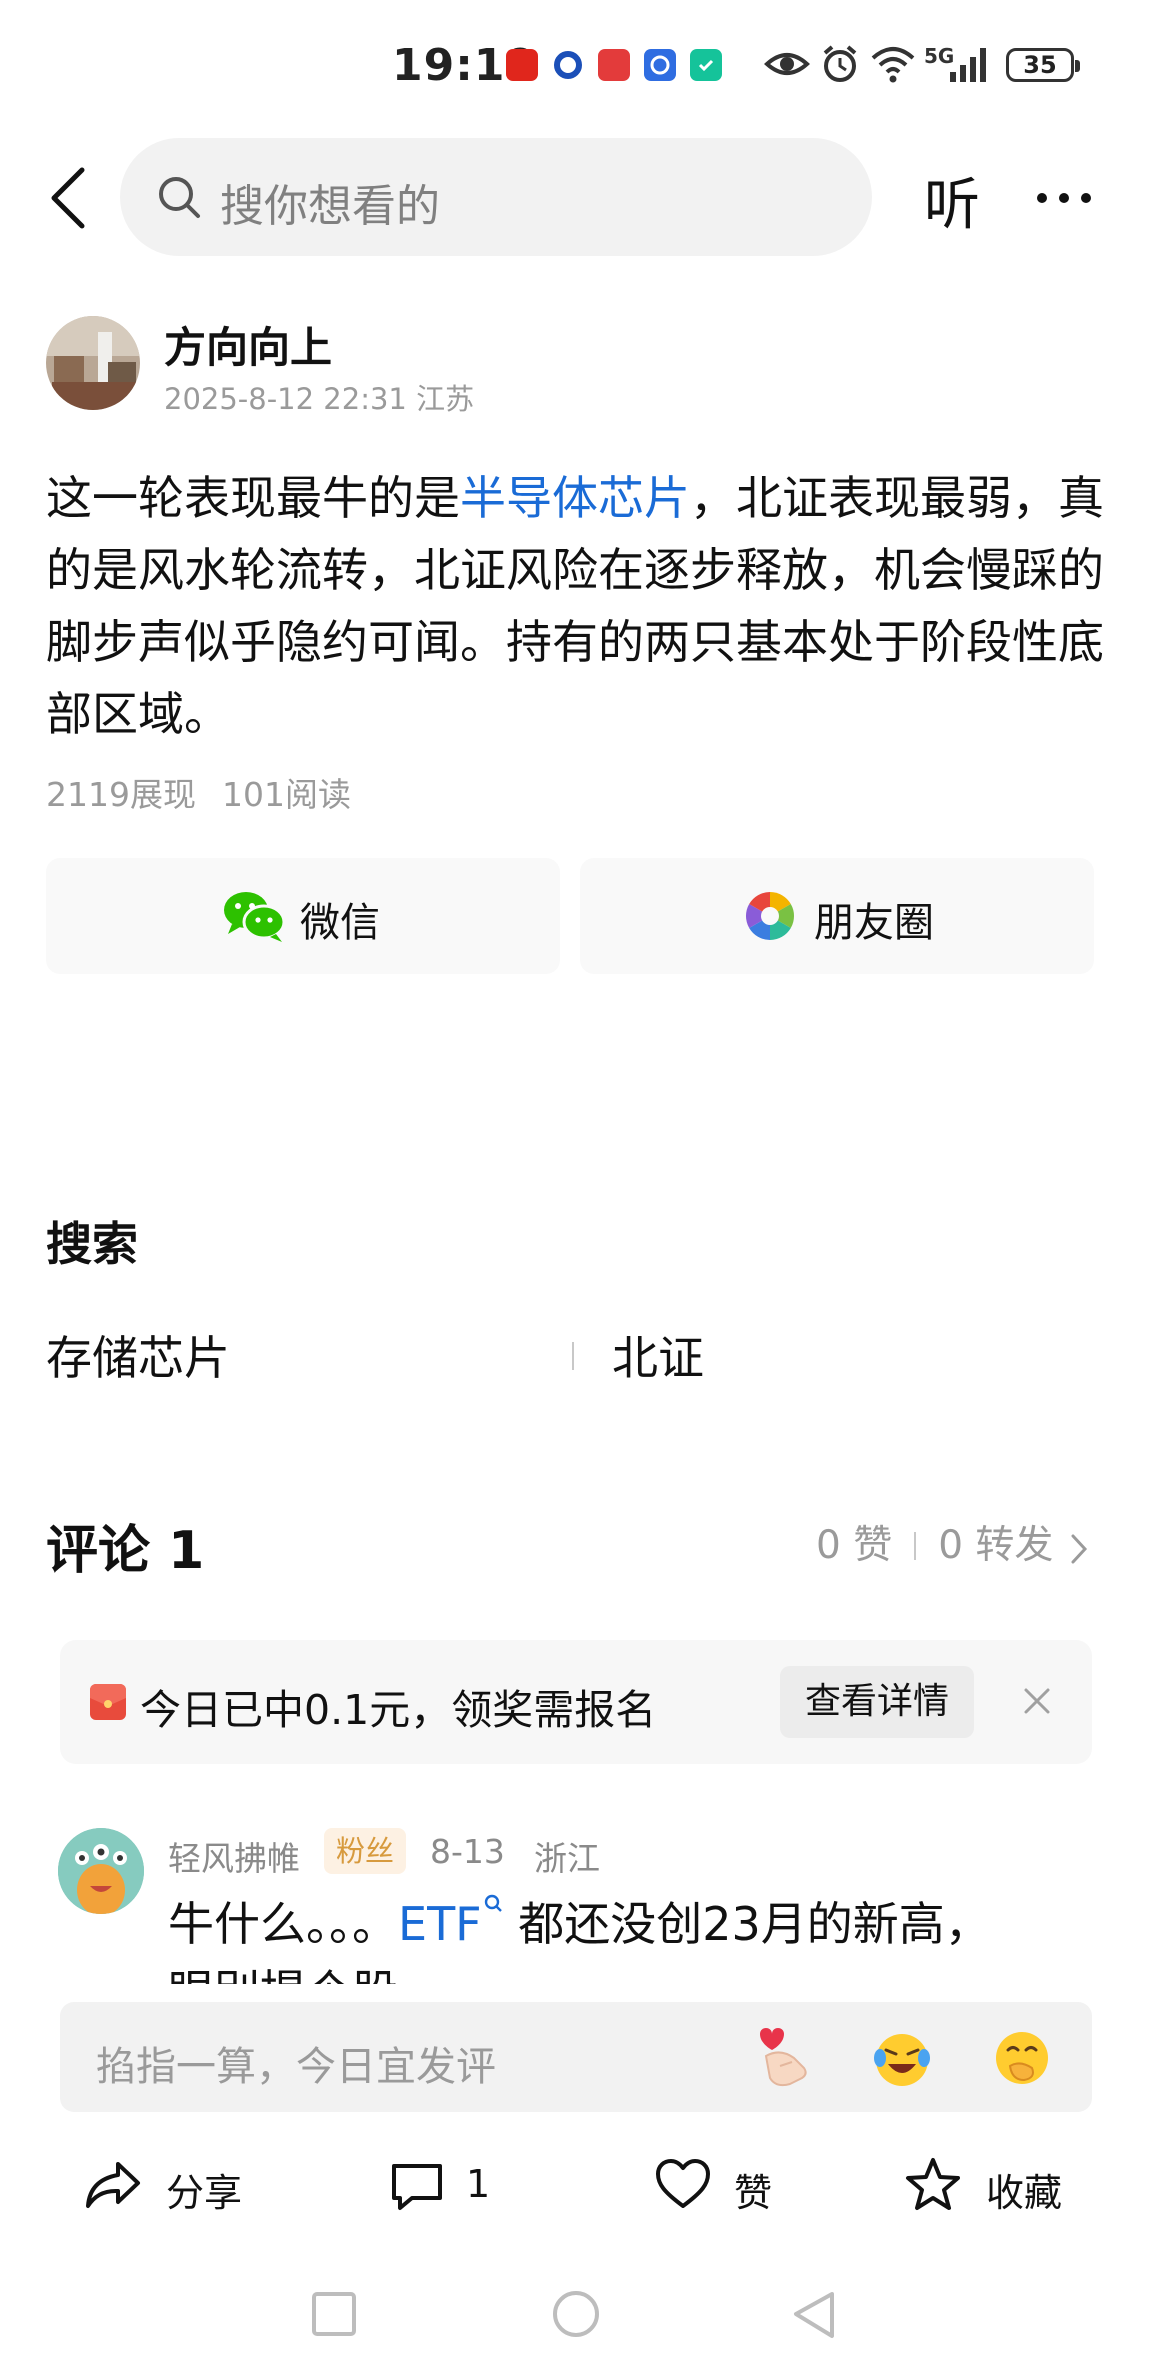 This screenshot has height=2376, width=1152. What do you see at coordinates (915, 1546) in the screenshot?
I see `stats-divider` at bounding box center [915, 1546].